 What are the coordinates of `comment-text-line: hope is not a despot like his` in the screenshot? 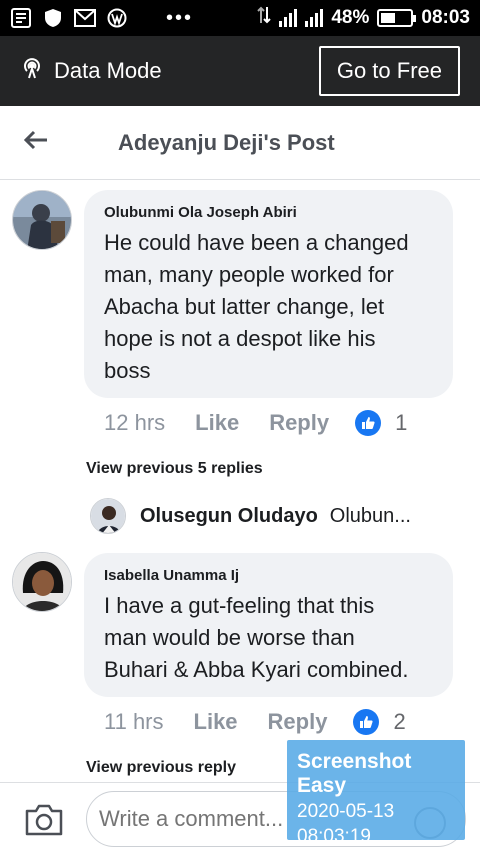 It's located at (240, 338).